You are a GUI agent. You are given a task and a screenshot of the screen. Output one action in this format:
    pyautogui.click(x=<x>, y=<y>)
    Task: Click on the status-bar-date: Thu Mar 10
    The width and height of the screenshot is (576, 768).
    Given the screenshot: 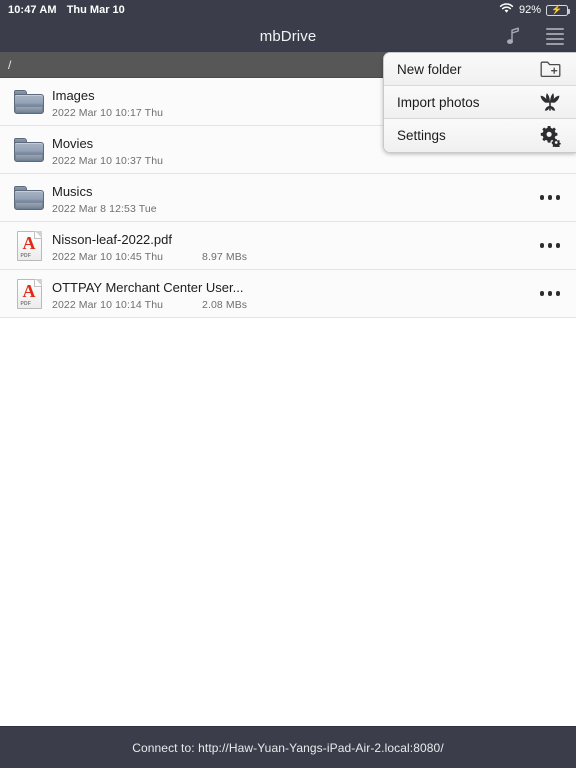 What is the action you would take?
    pyautogui.click(x=95, y=10)
    